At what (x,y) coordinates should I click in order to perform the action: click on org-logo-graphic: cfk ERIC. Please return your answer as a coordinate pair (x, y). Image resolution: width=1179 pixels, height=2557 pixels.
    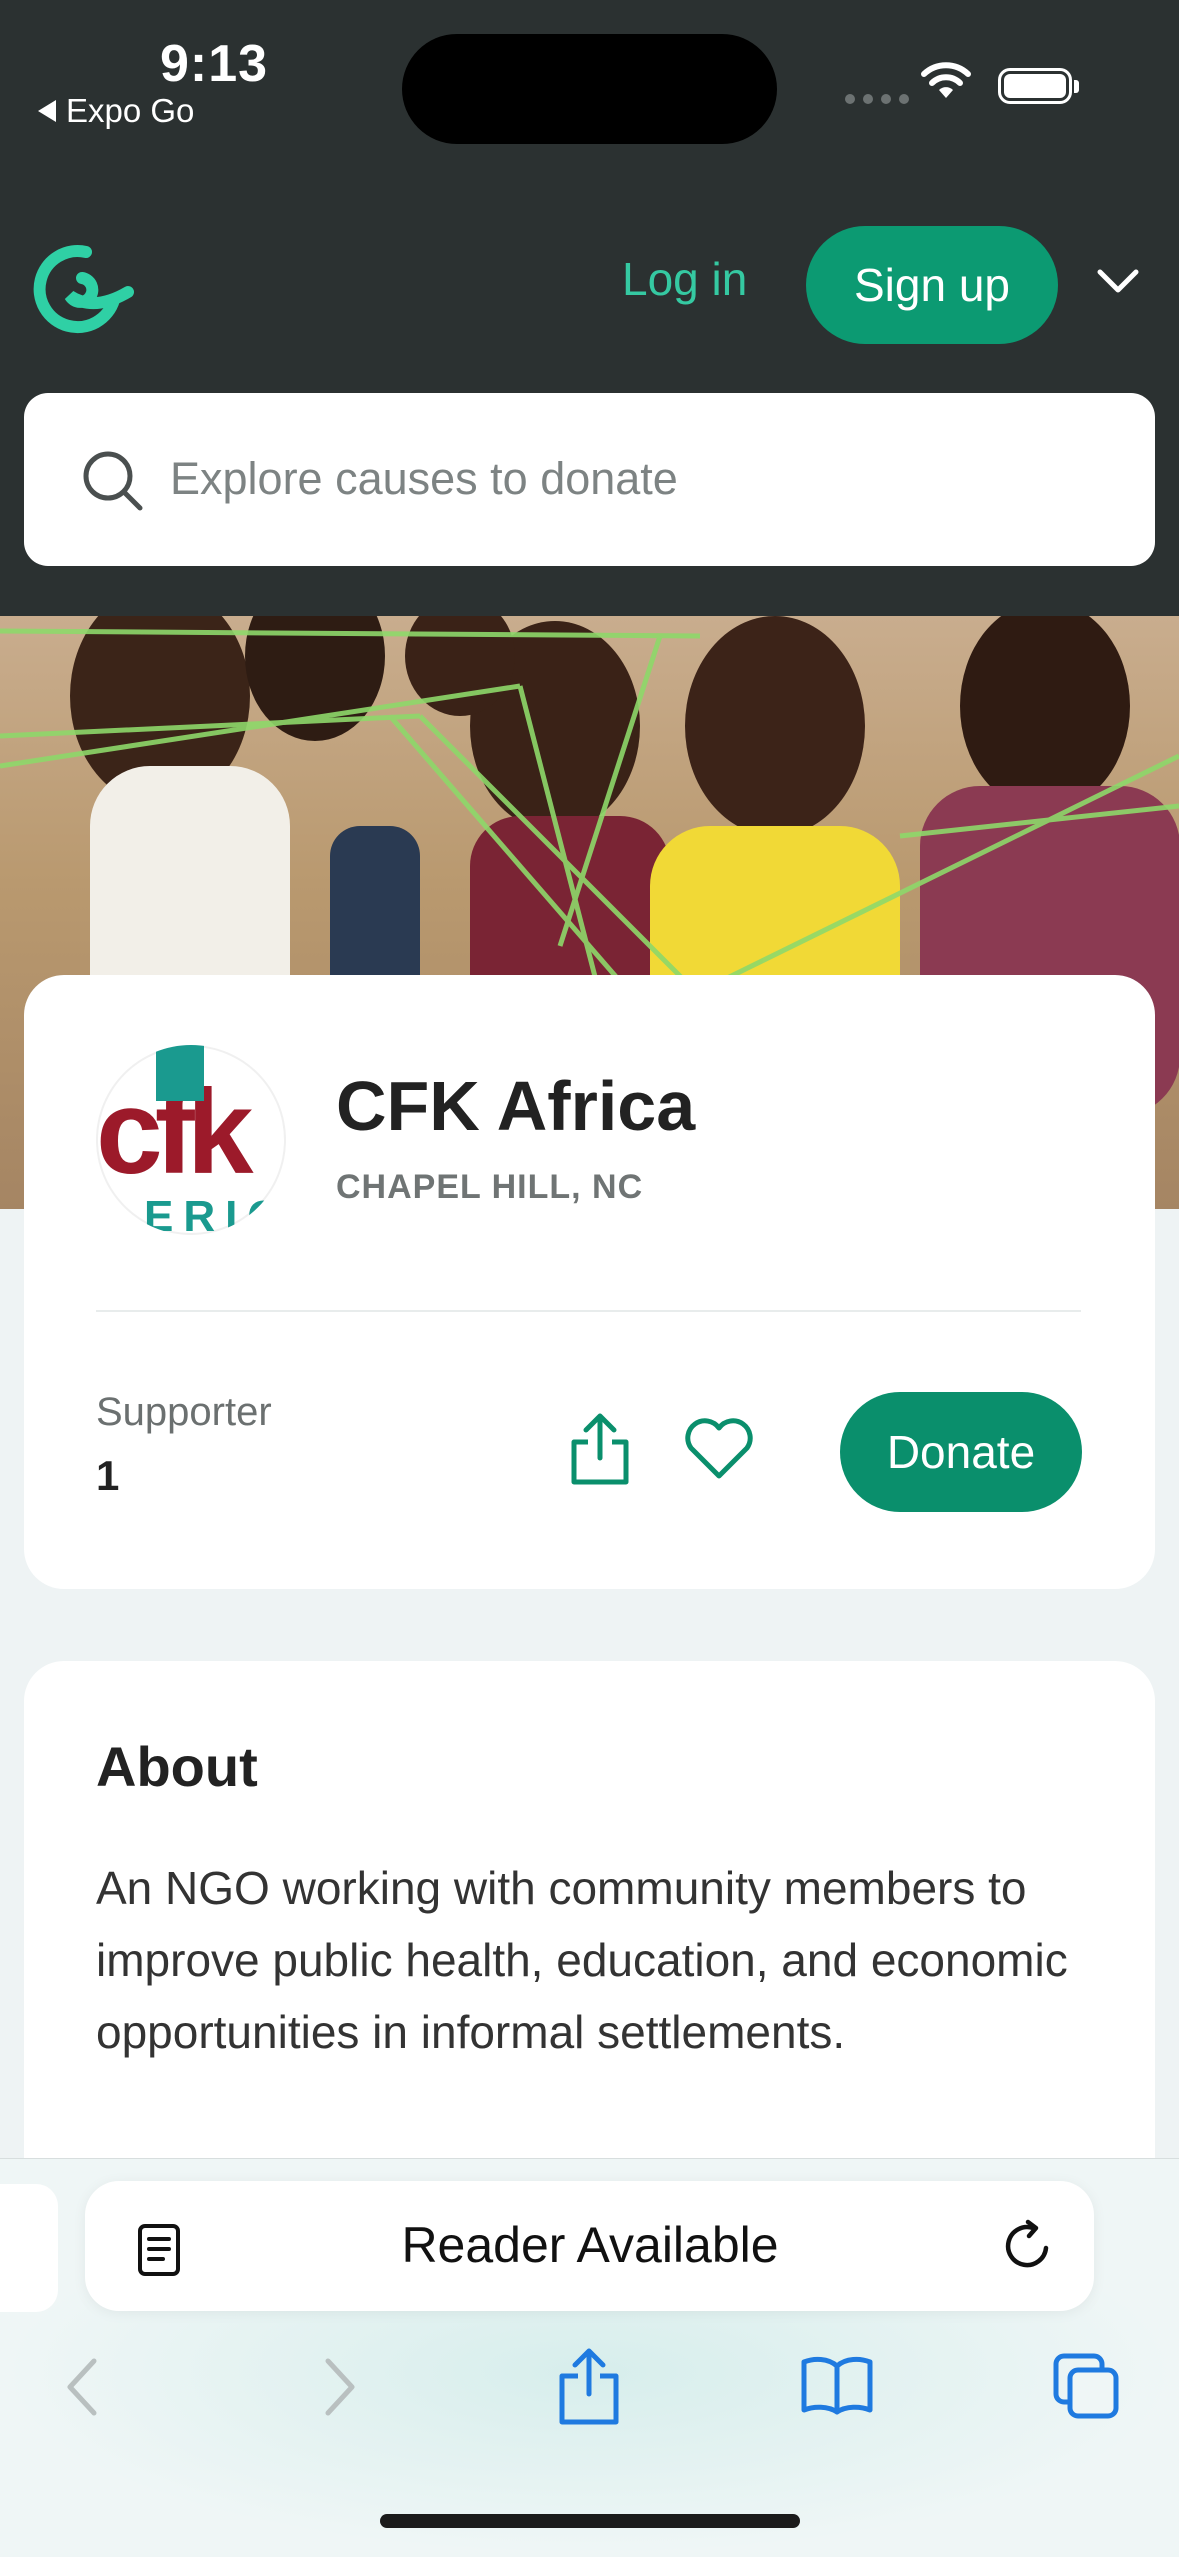
    Looking at the image, I should click on (187, 1140).